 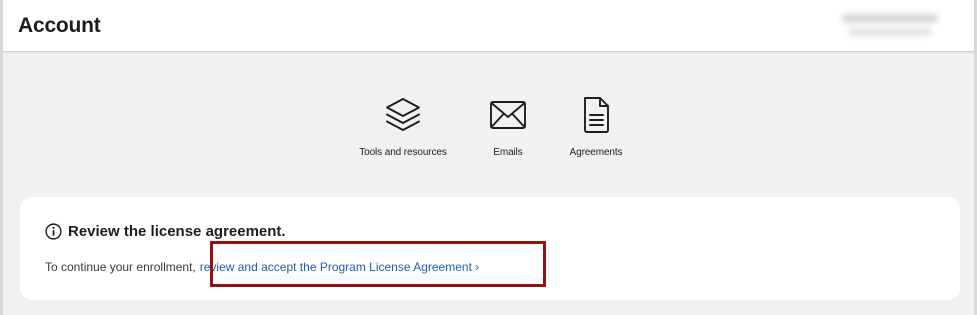 I want to click on tools-and-resources-label: Tools and resources, so click(x=403, y=152).